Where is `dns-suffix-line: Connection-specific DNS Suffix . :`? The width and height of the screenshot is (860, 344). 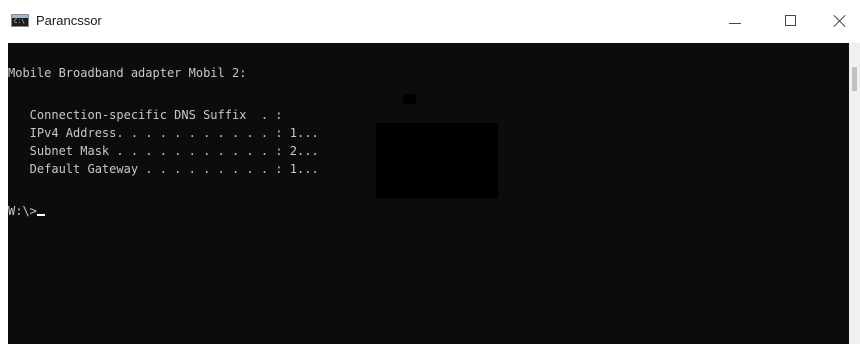
dns-suffix-line: Connection-specific DNS Suffix . : is located at coordinates (145, 115).